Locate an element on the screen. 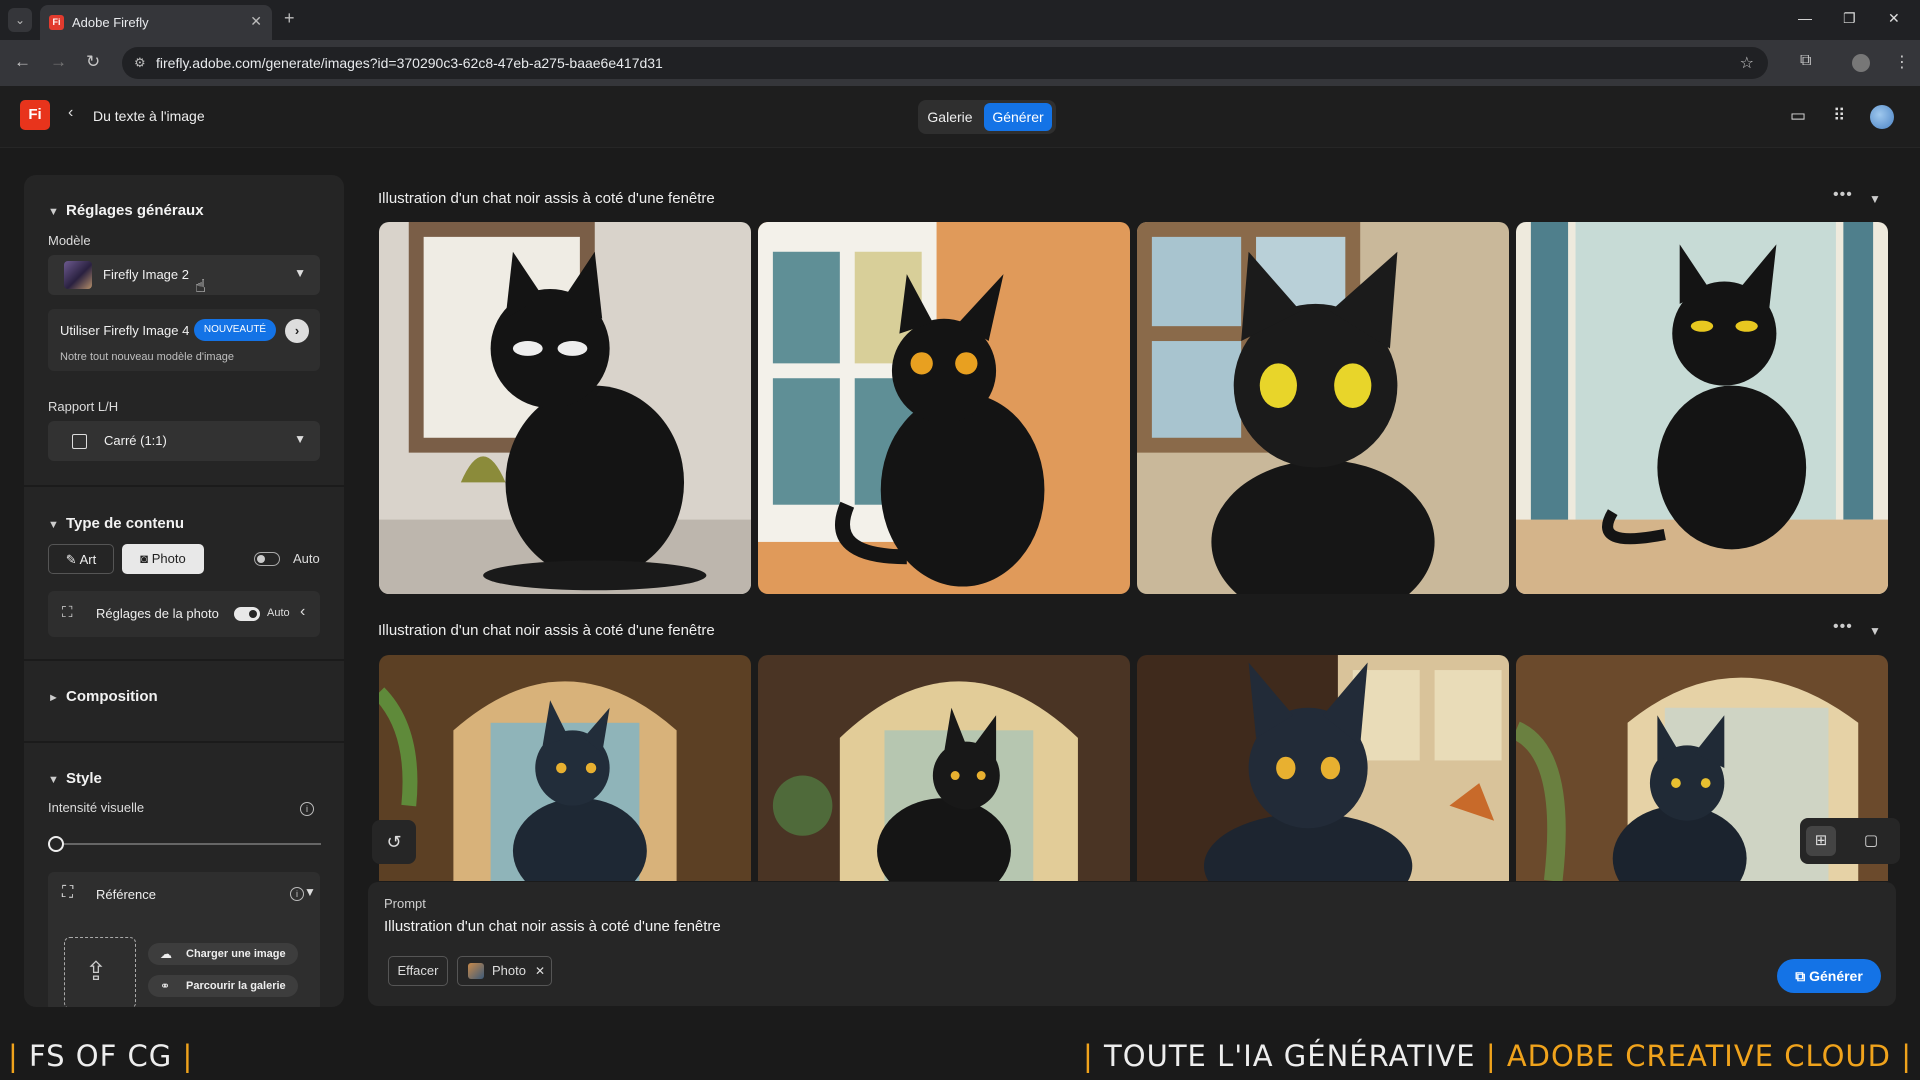 The width and height of the screenshot is (1920, 1080). general-settings-header: ▼ Réglages généraux is located at coordinates (126, 210).